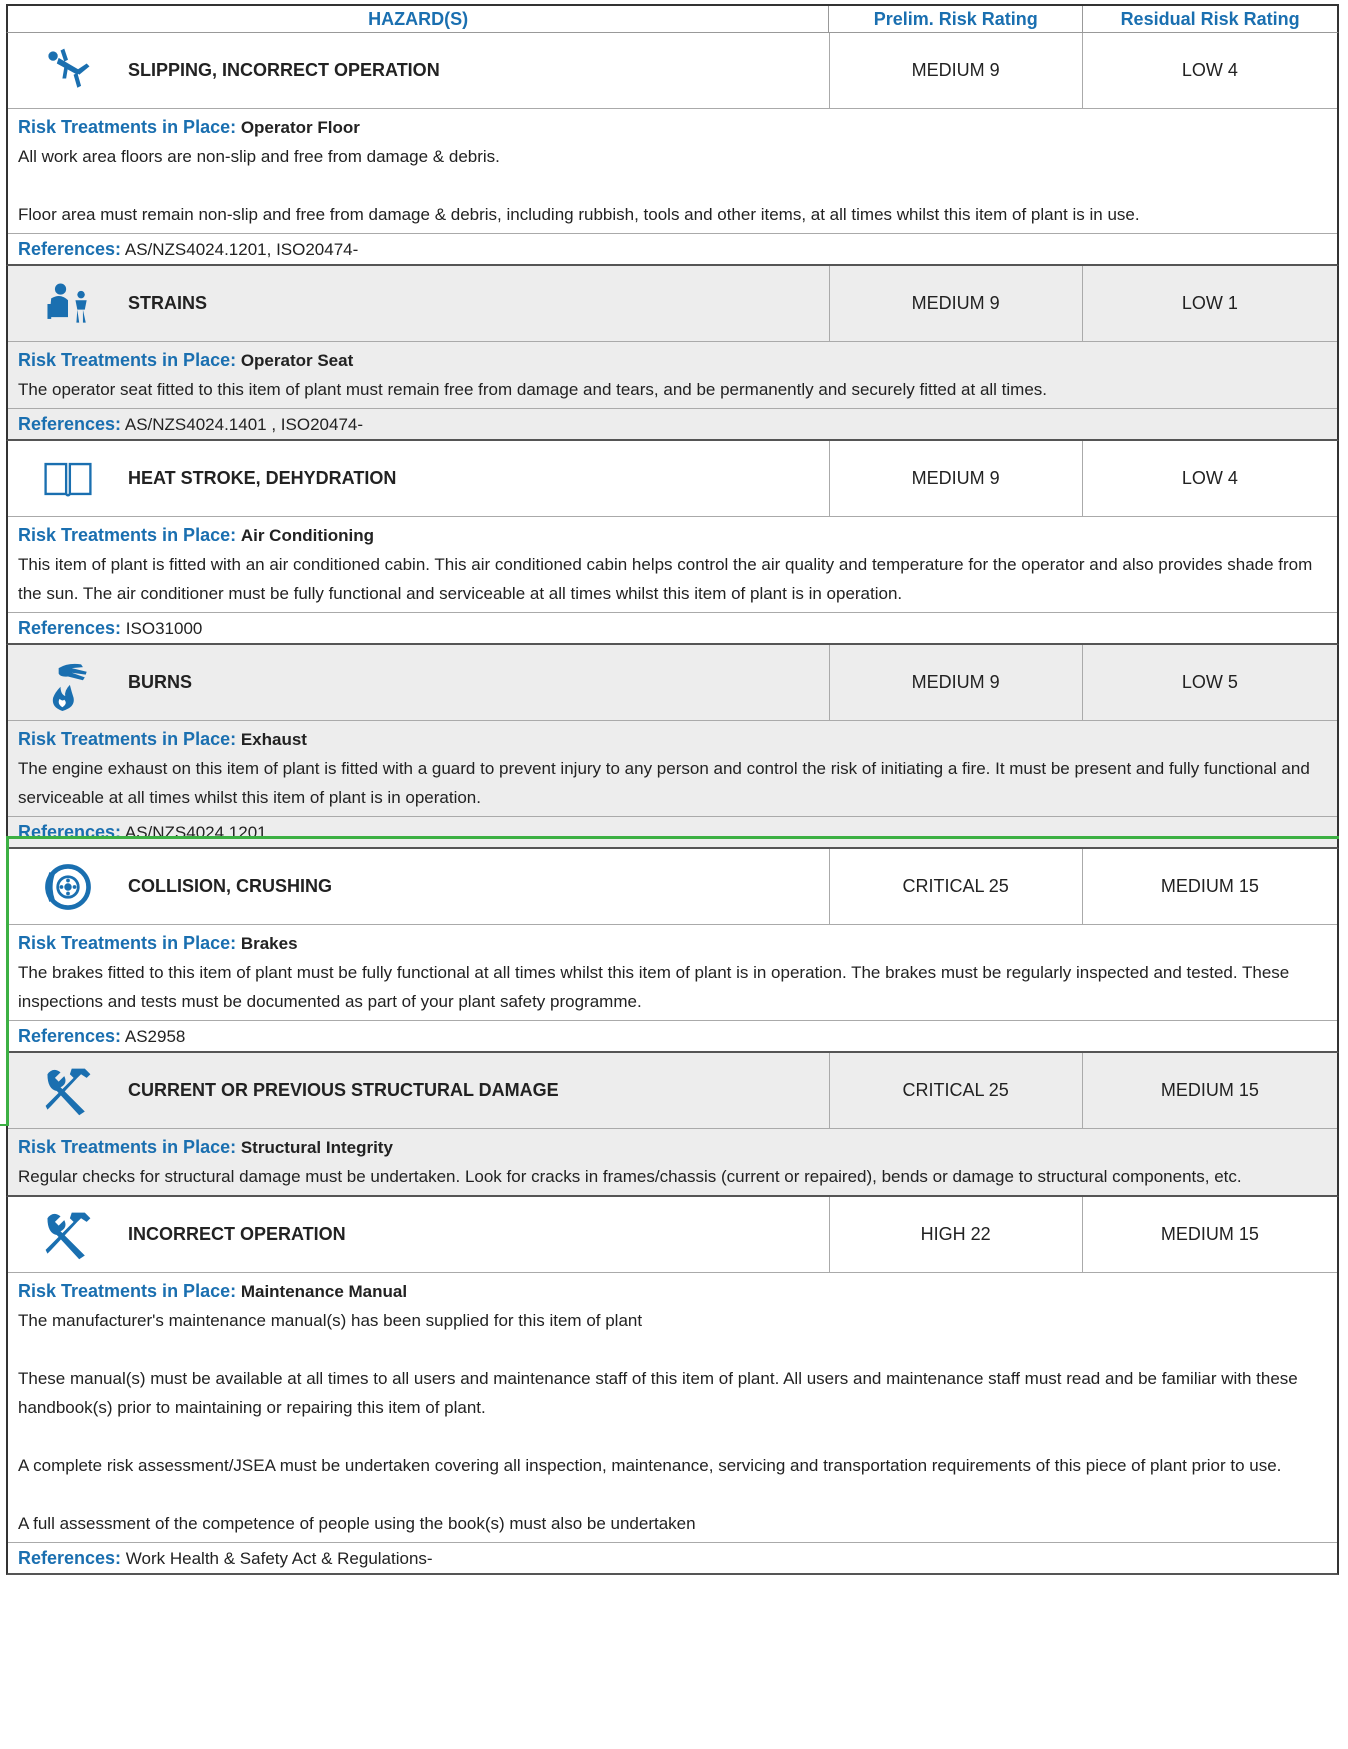  I want to click on references-row: References: AS/NZS4024.1201, so click(672, 832).